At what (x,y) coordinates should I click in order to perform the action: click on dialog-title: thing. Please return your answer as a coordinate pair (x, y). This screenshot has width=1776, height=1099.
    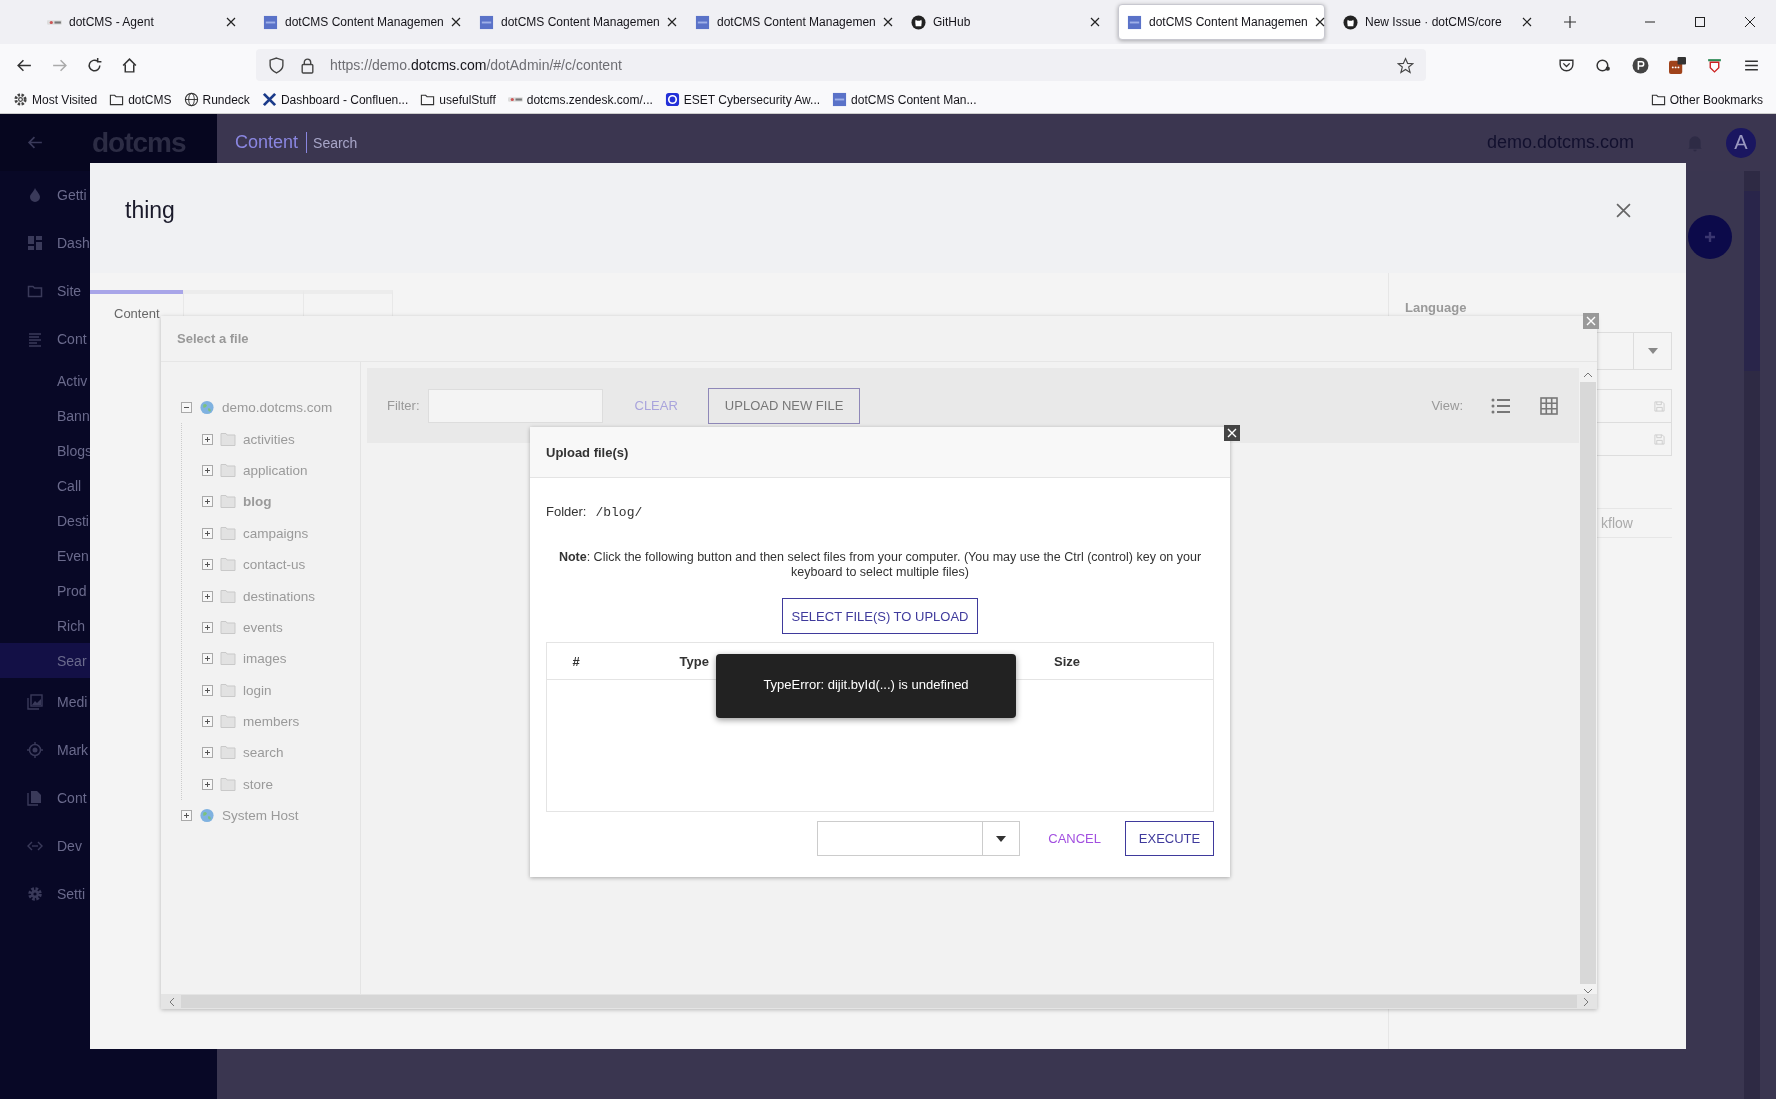
    Looking at the image, I should click on (150, 210).